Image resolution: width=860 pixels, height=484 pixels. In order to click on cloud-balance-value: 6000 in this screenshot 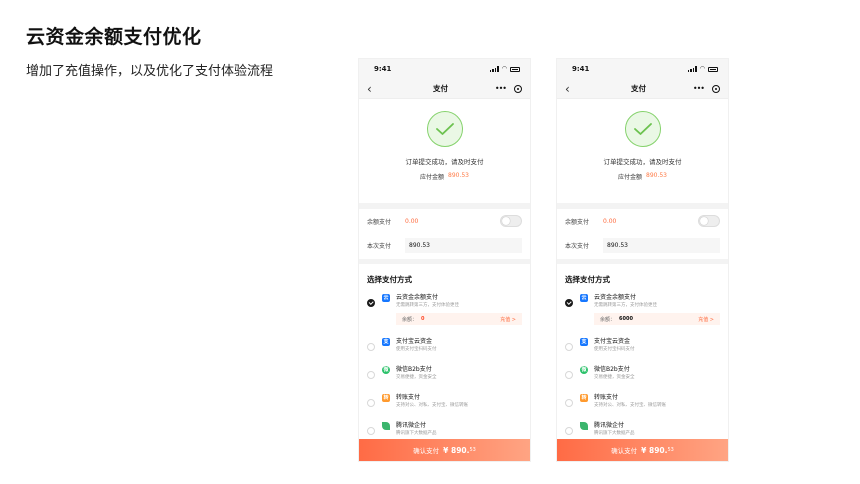, I will do `click(626, 318)`.